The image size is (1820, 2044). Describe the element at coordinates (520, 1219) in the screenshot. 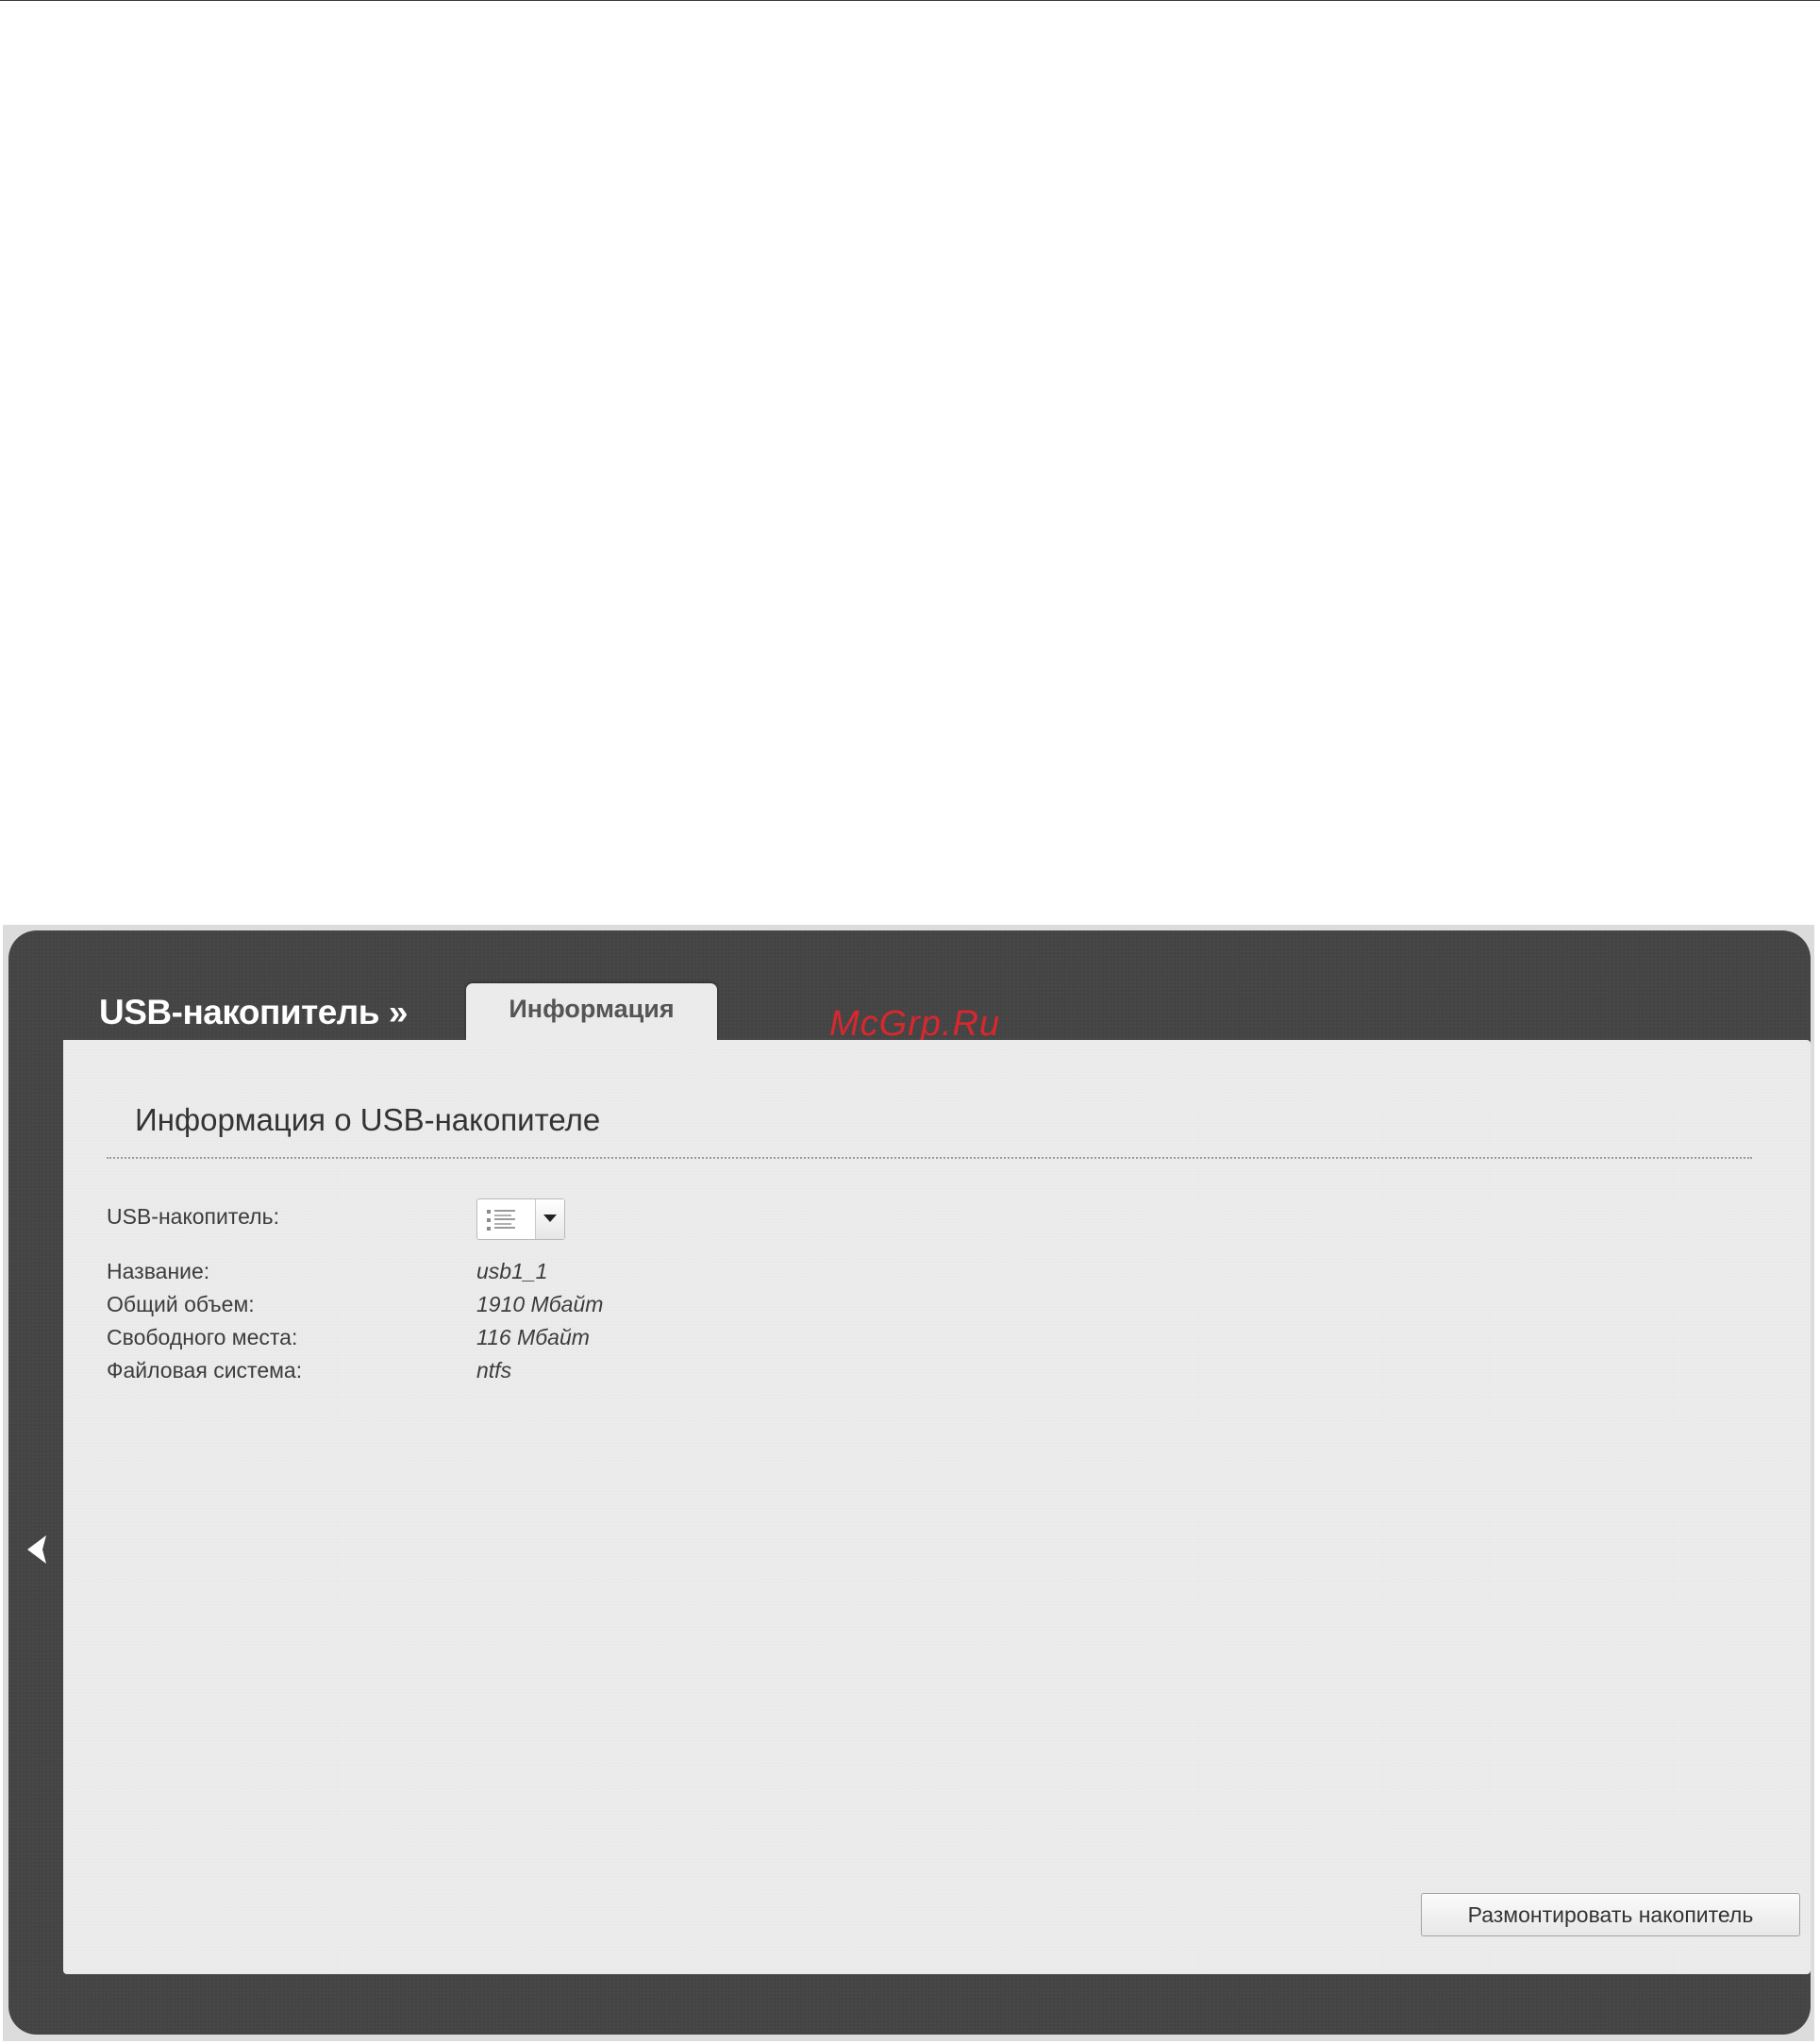

I see `usb-drive-select` at that location.